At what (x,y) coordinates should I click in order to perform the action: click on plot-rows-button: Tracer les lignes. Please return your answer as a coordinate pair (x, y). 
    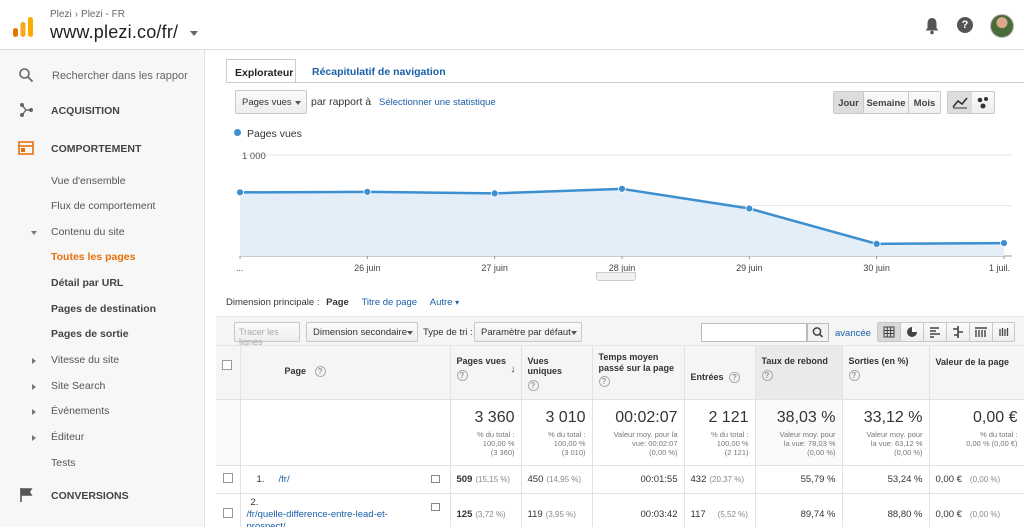
    Looking at the image, I should click on (267, 334).